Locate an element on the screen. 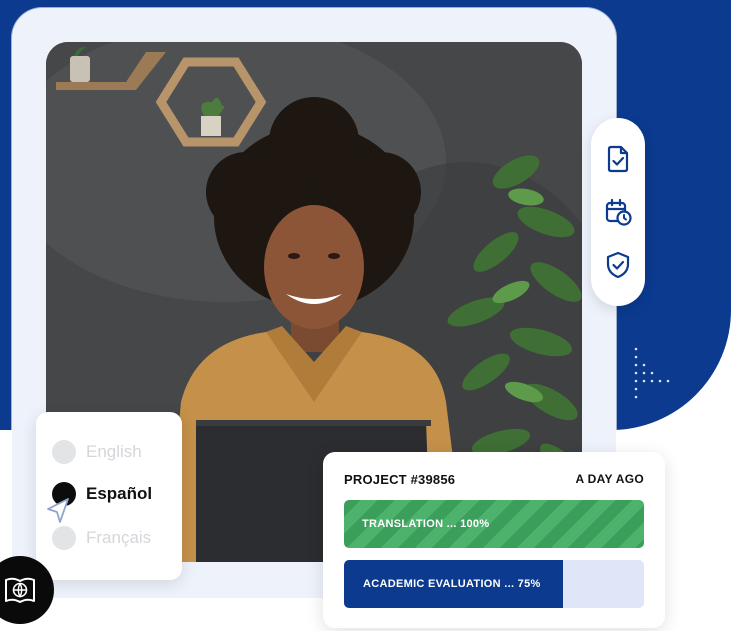  language-label: Français is located at coordinates (119, 537).